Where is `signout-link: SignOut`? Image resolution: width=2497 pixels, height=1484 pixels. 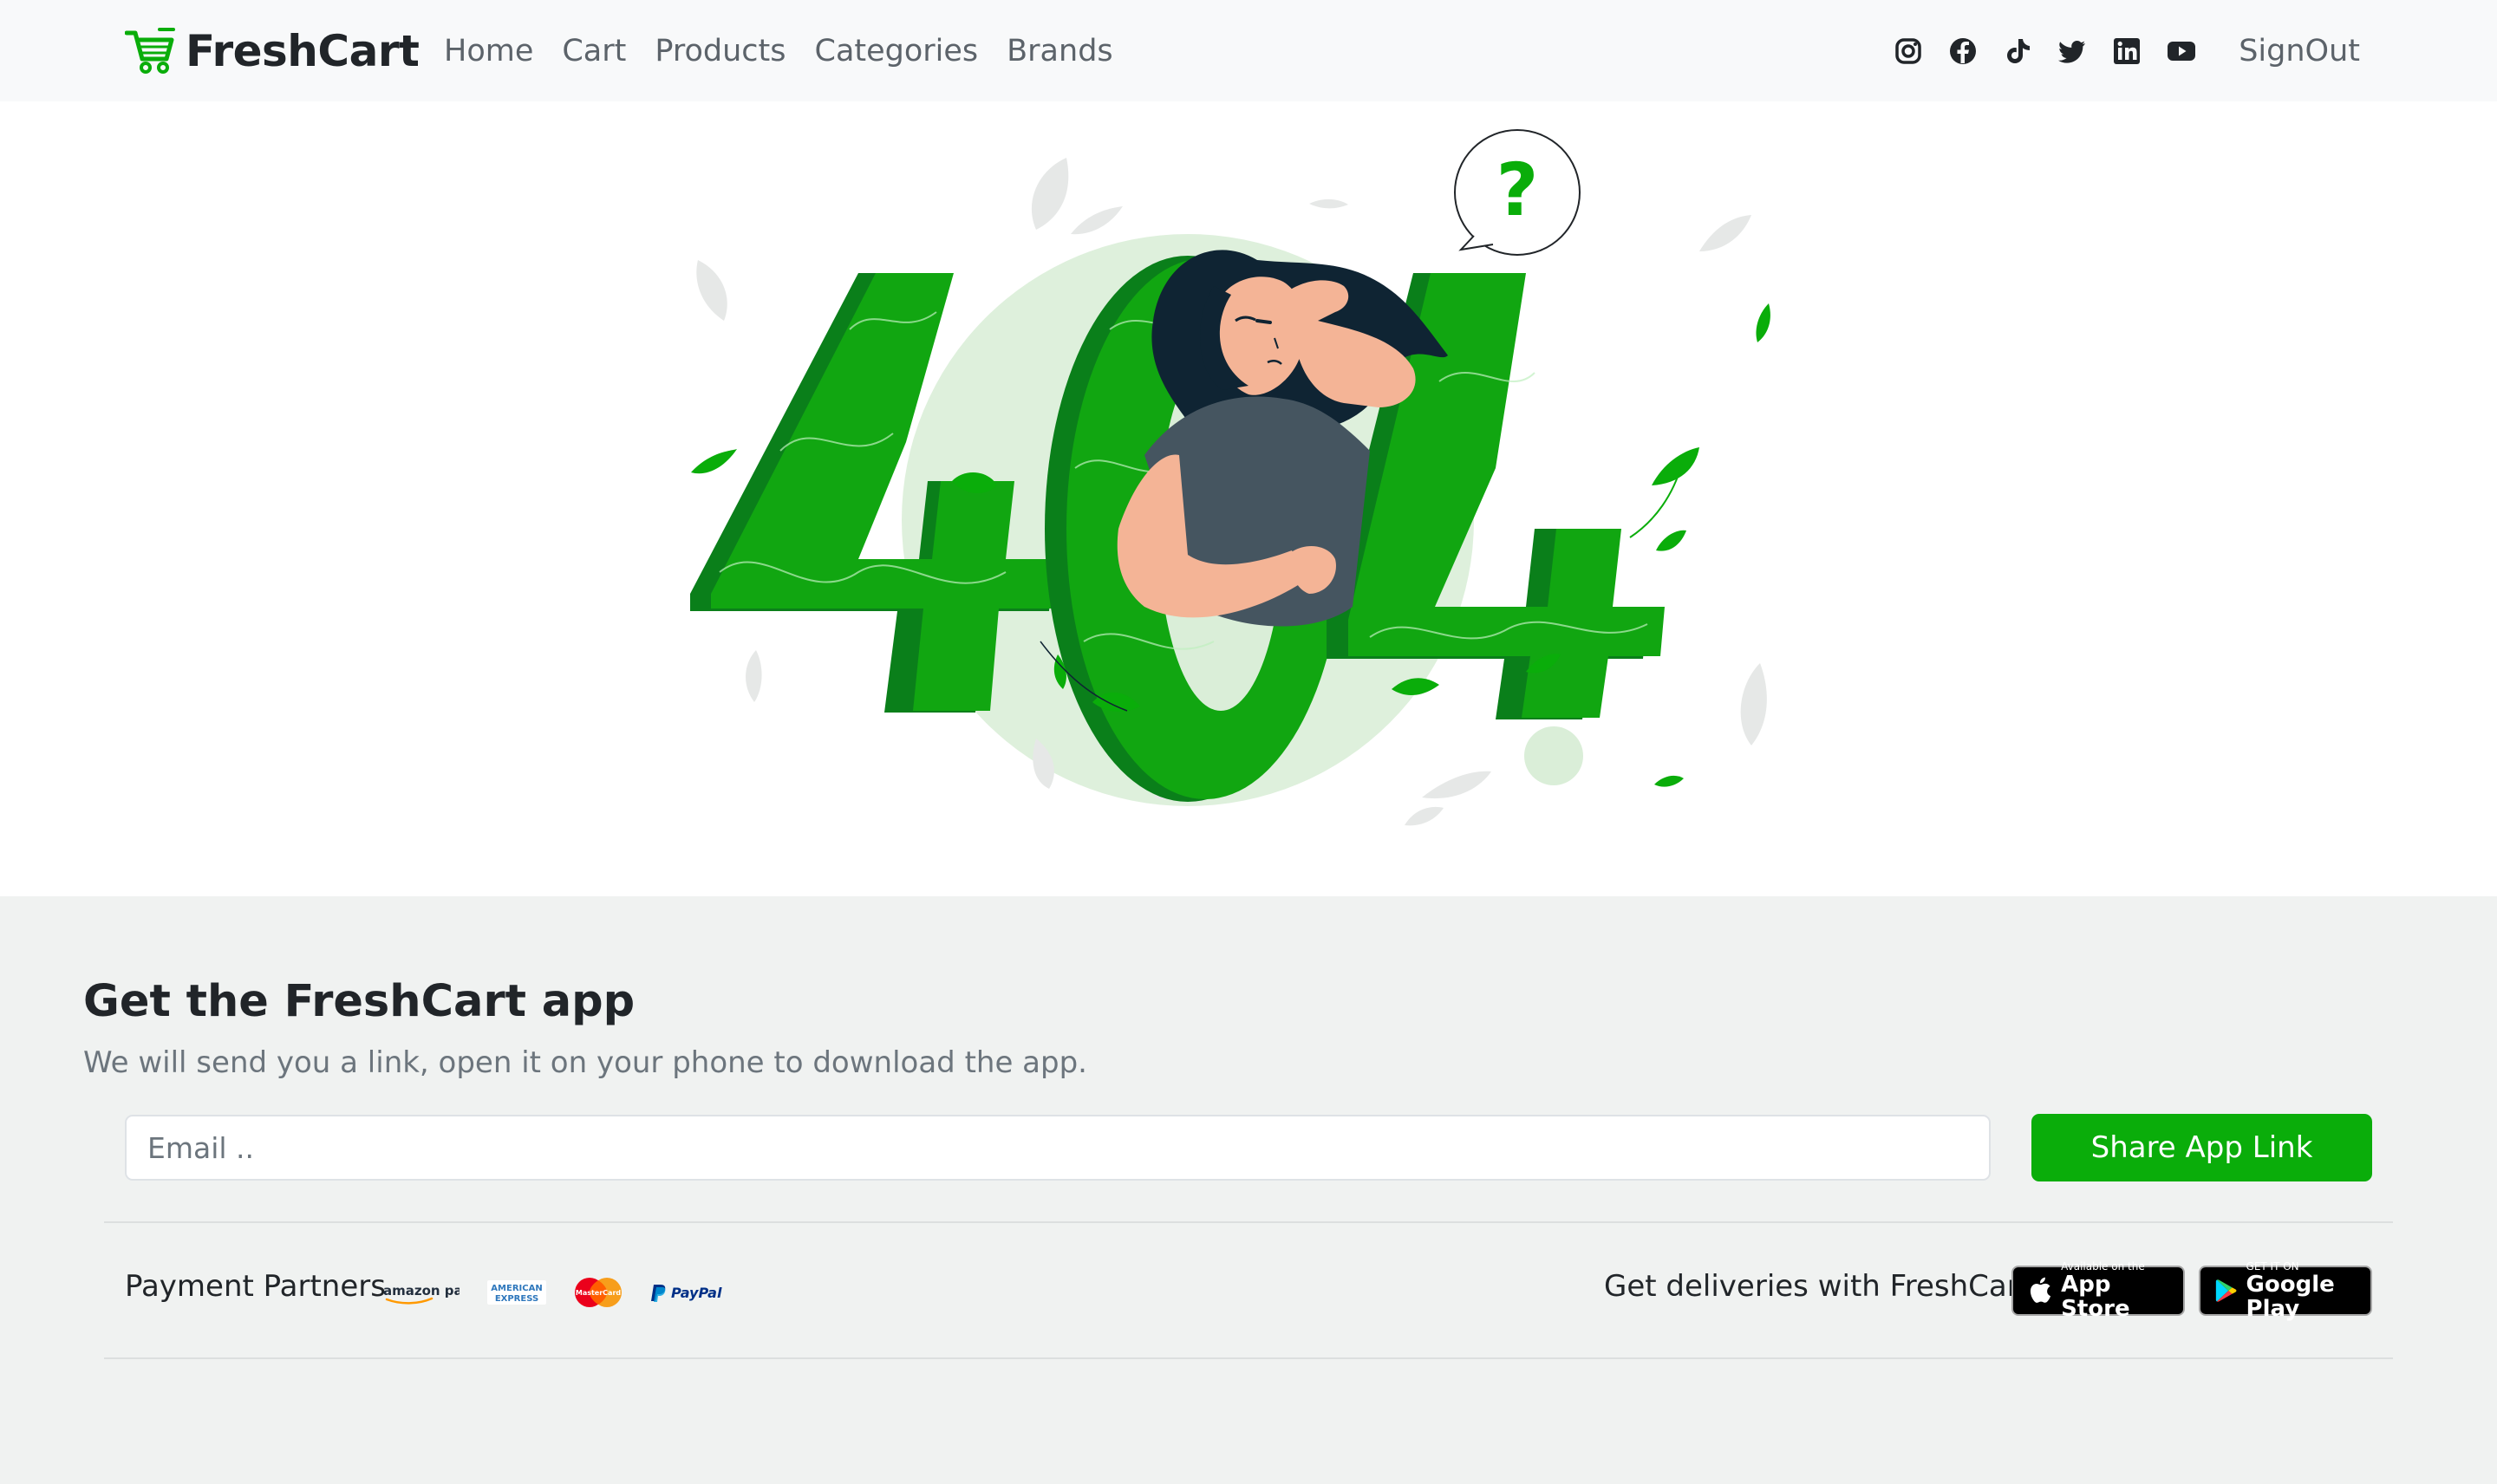
signout-link: SignOut is located at coordinates (2299, 51).